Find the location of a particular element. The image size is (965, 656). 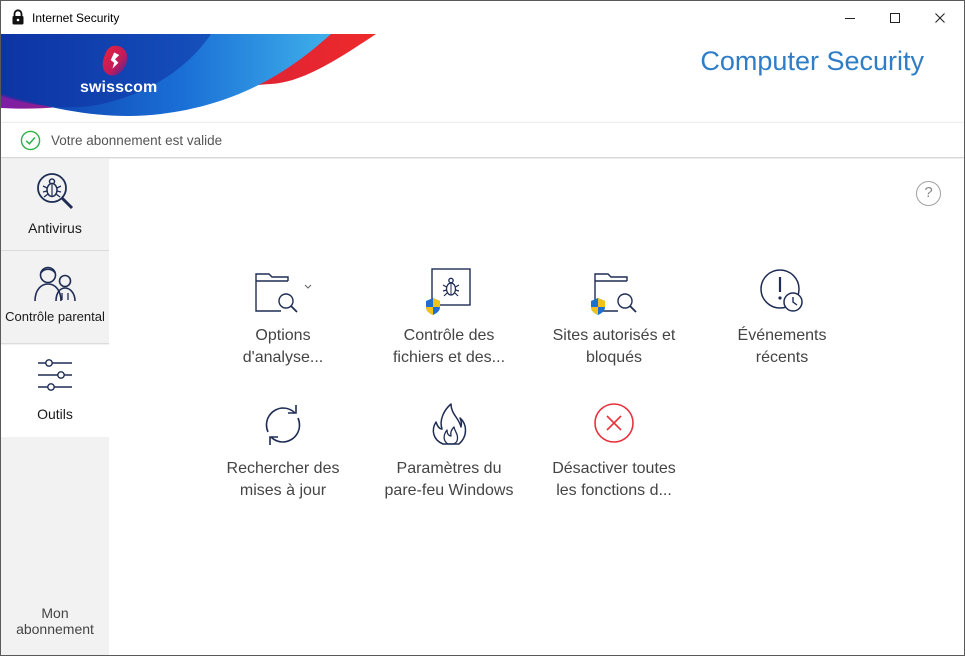

refresh-icon is located at coordinates (283, 425).